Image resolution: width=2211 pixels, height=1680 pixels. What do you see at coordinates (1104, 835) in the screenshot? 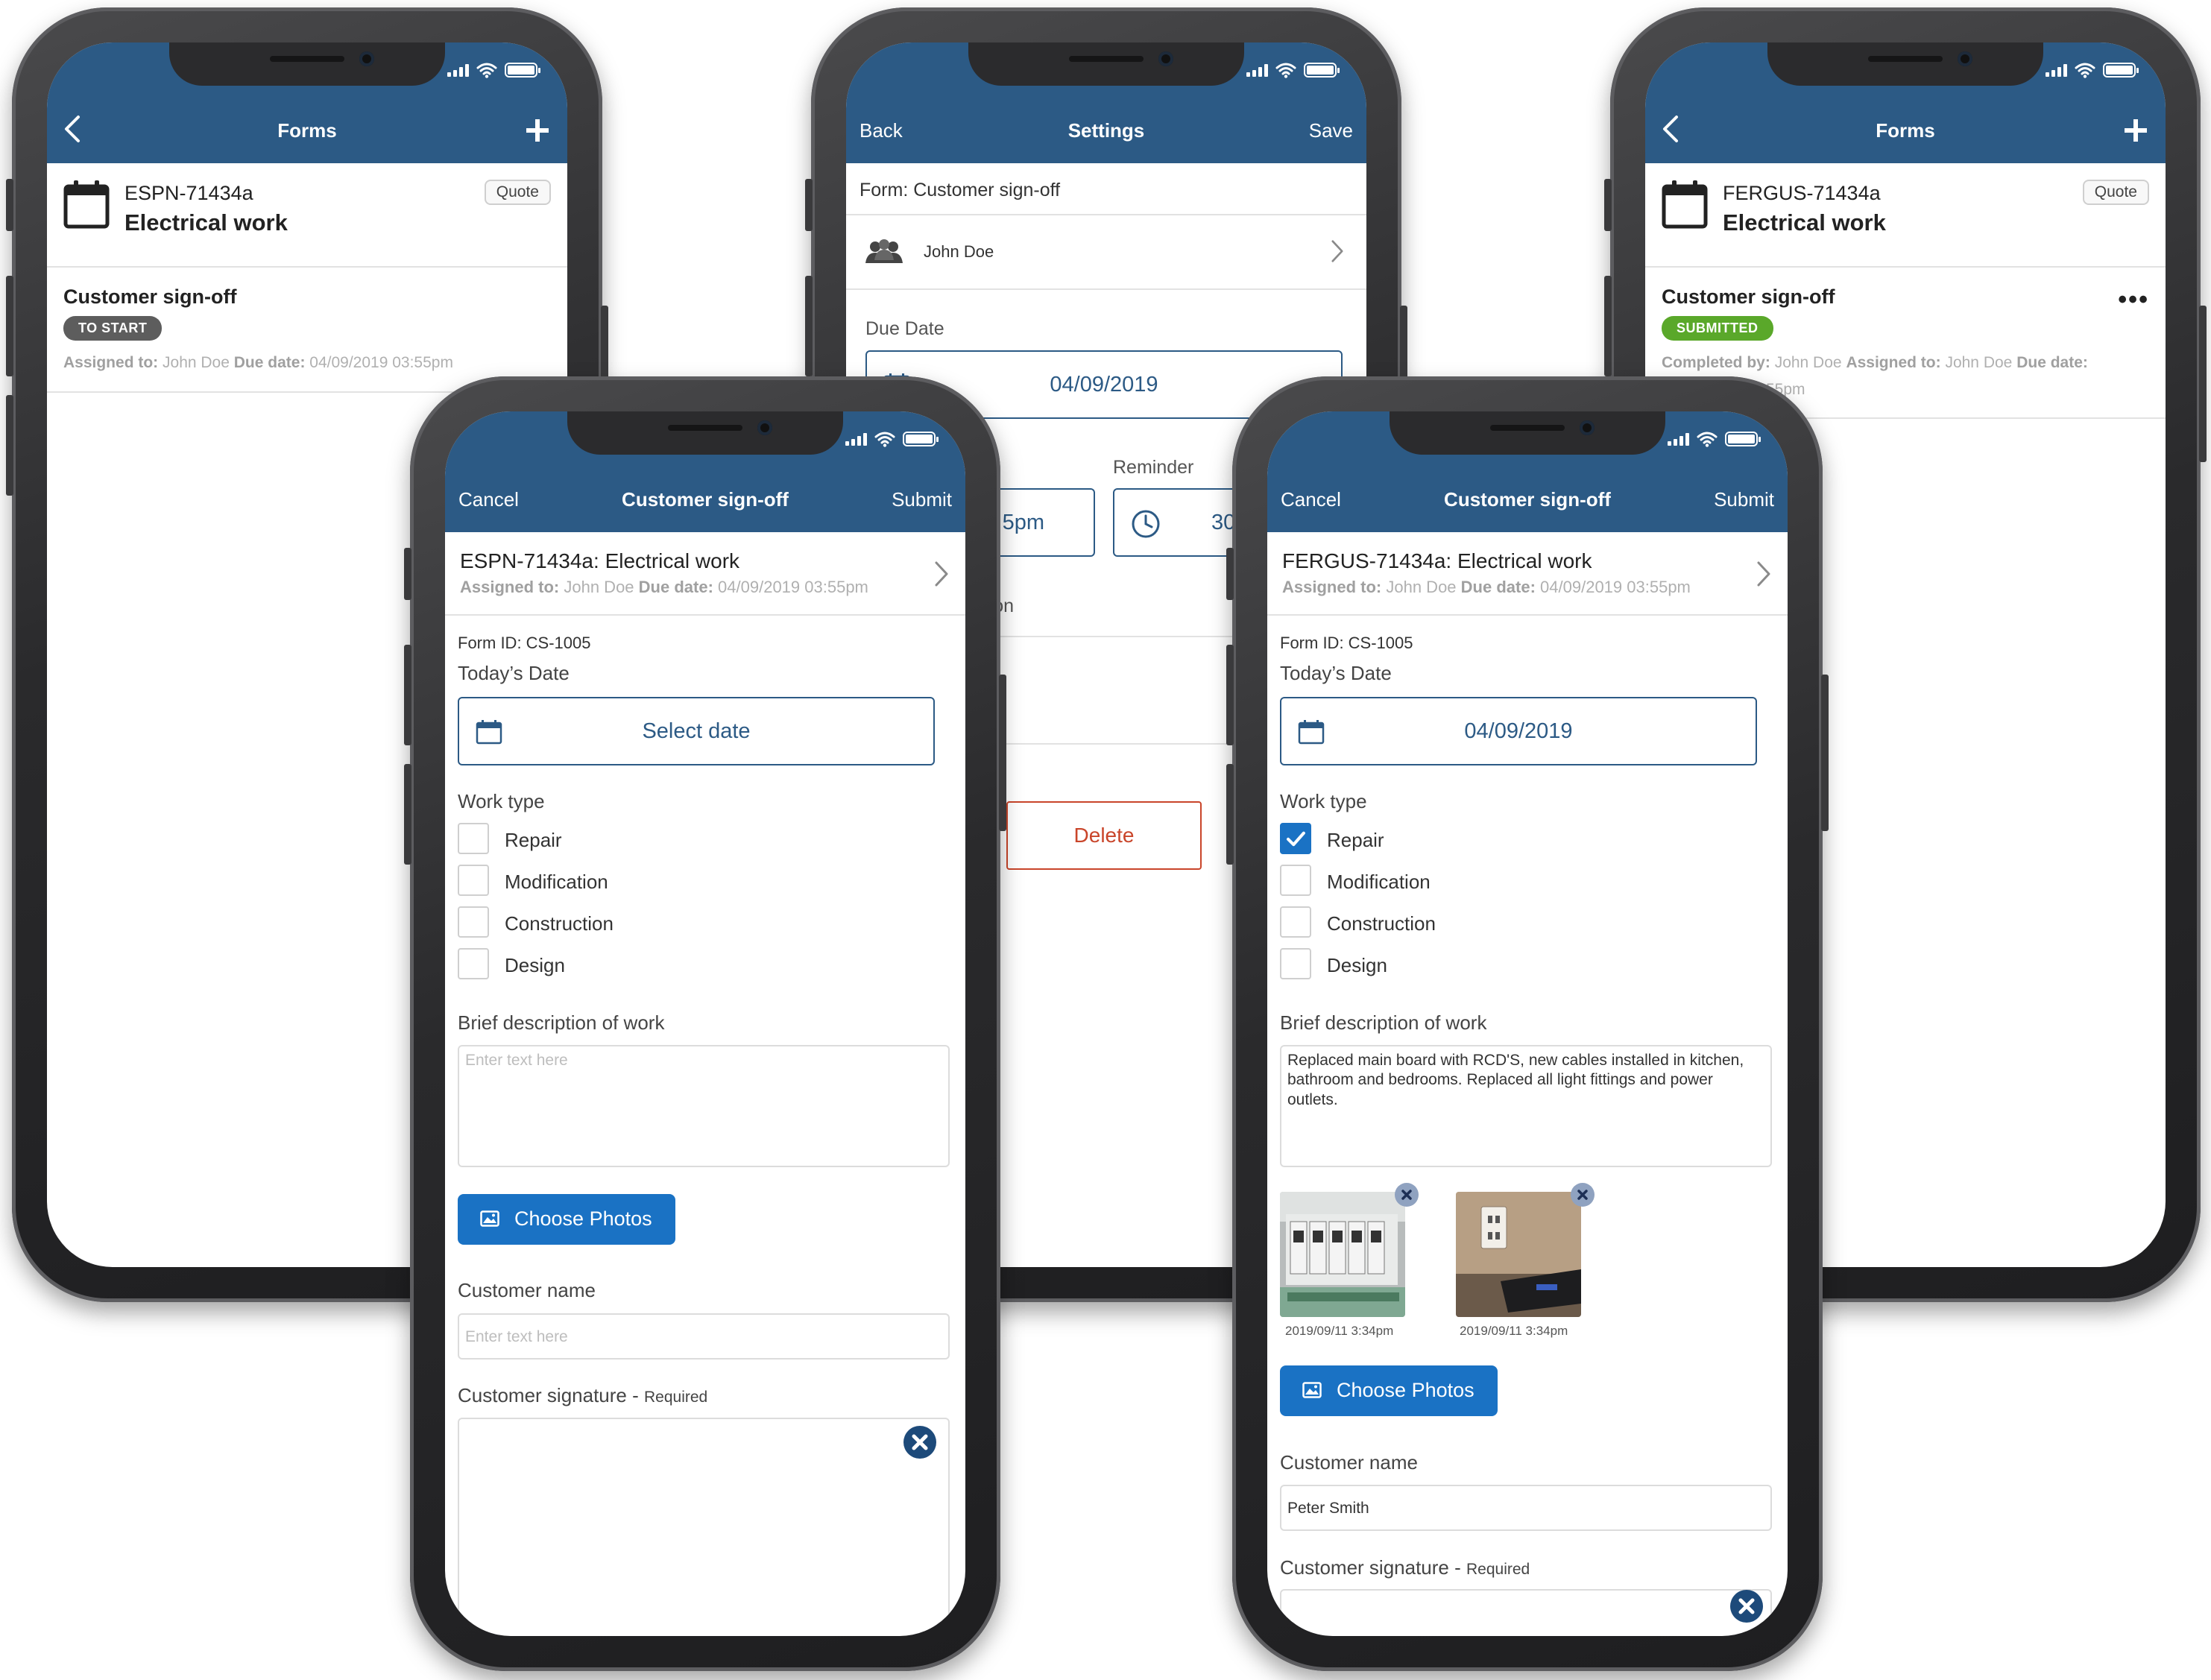
I see `delete-button: Delete` at bounding box center [1104, 835].